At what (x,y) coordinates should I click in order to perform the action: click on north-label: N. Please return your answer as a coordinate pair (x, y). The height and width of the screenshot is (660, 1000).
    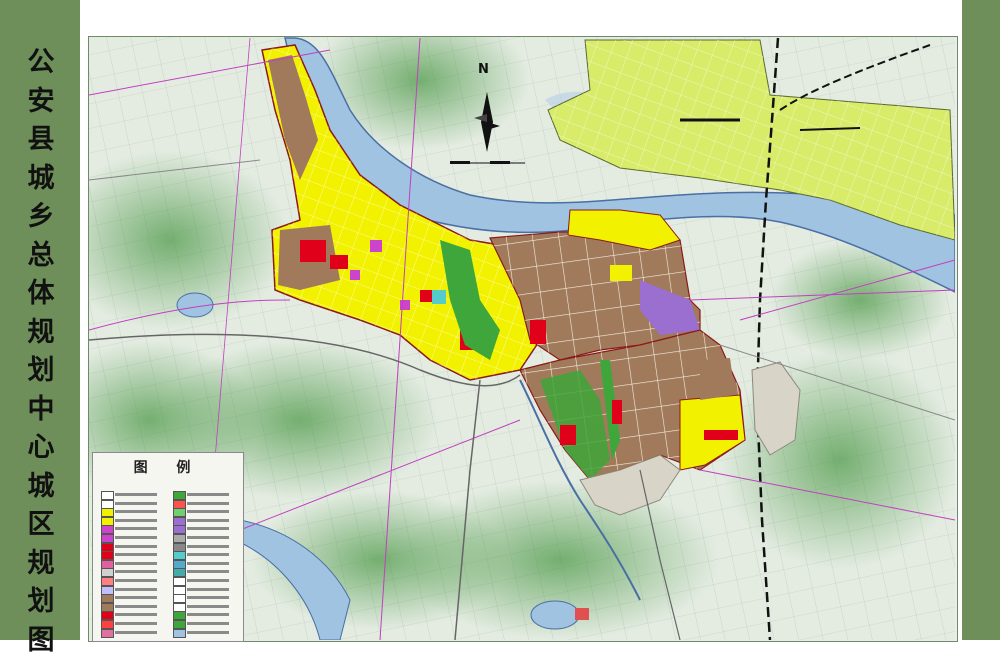
    Looking at the image, I should click on (483, 69).